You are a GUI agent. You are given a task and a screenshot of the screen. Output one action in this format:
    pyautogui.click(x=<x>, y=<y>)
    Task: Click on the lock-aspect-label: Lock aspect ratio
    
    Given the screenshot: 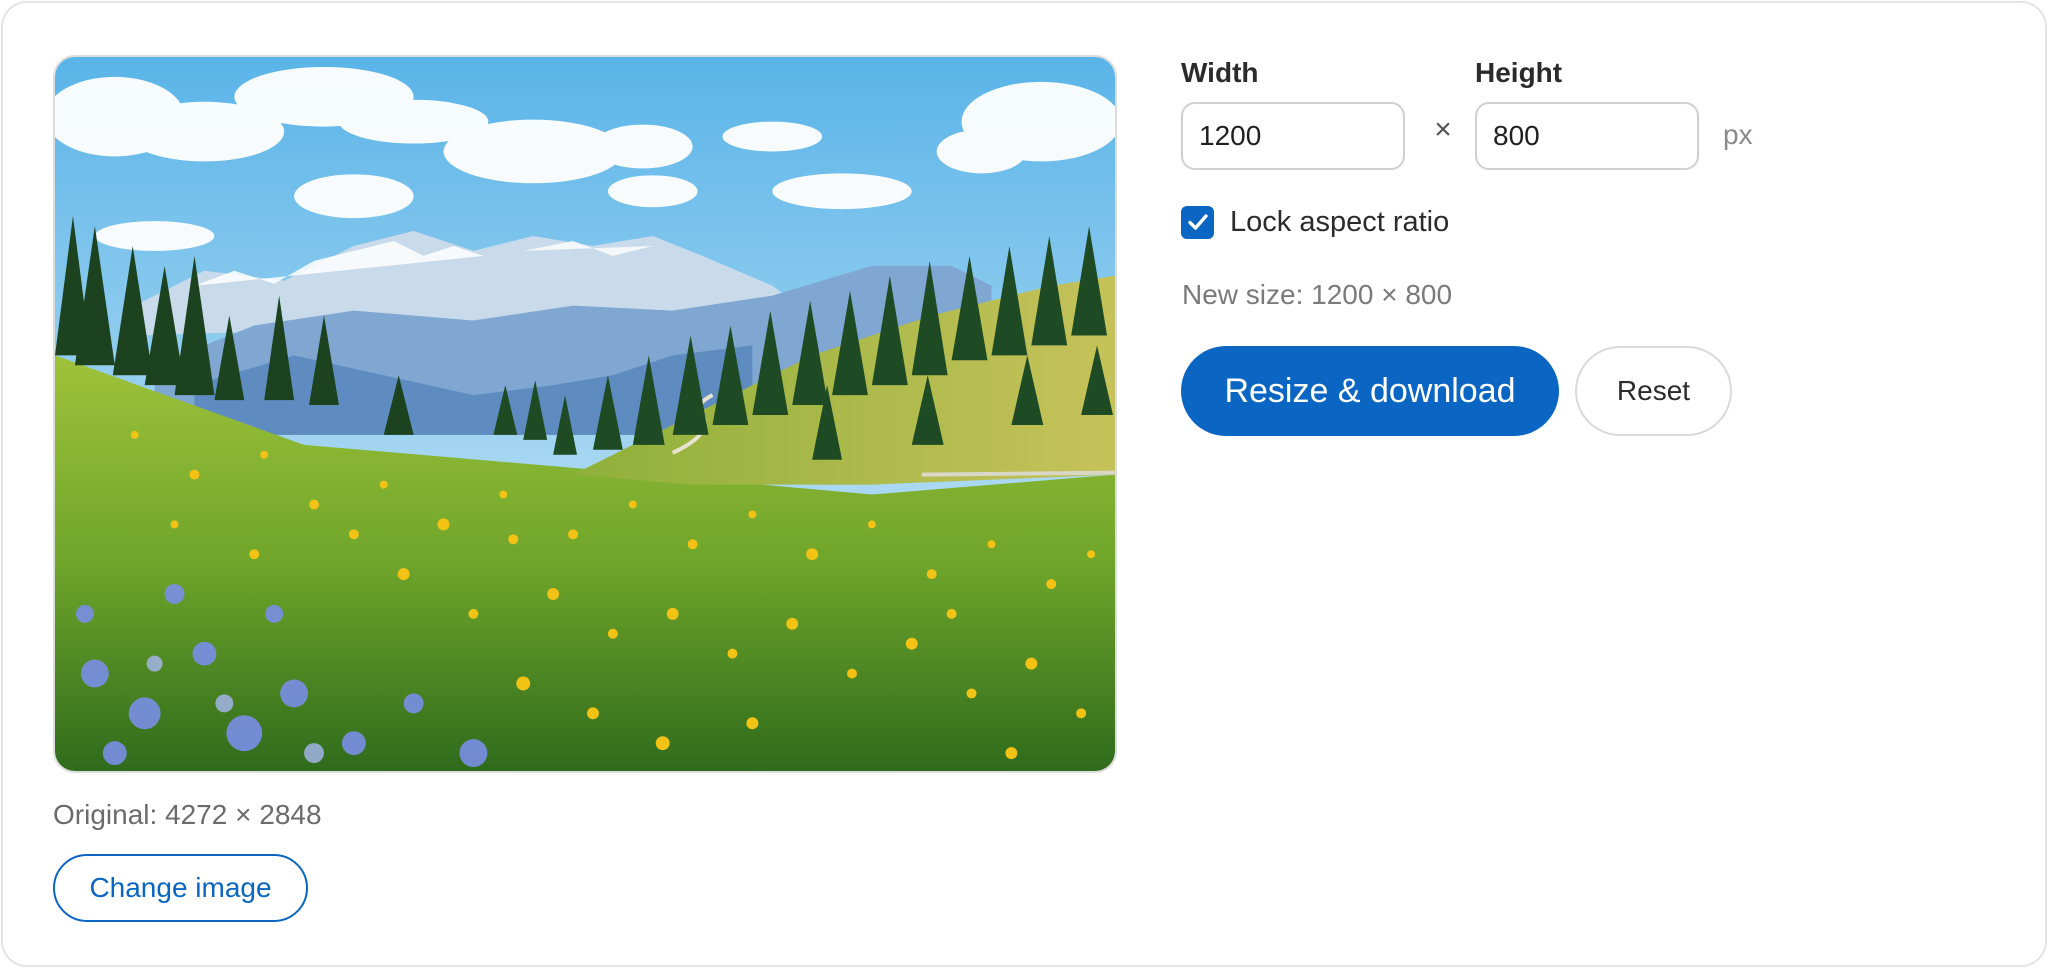 What is the action you would take?
    pyautogui.click(x=1340, y=221)
    